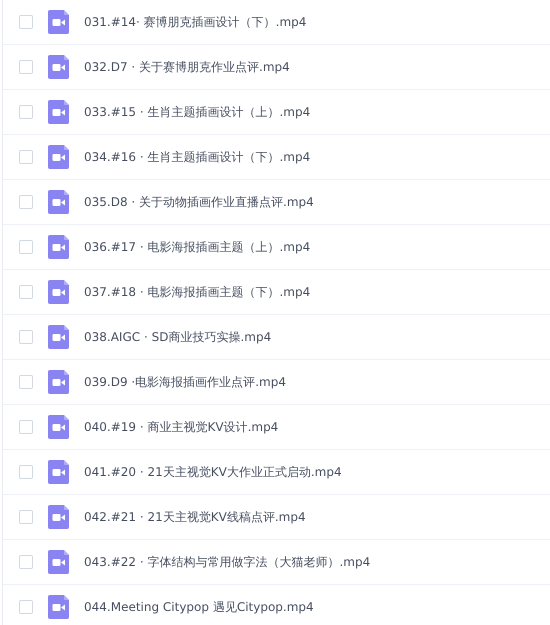 The width and height of the screenshot is (550, 625). What do you see at coordinates (213, 472) in the screenshot?
I see `file-name: 041.#20 · 21天主视觉KV大作业正式启动.mp4` at bounding box center [213, 472].